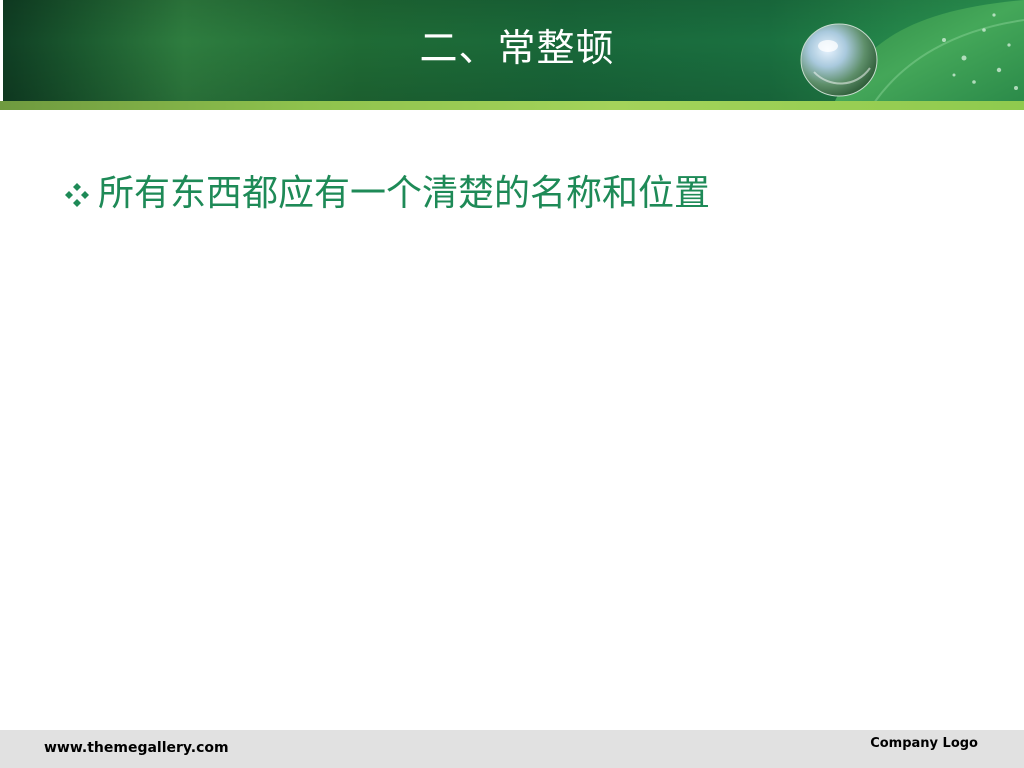  I want to click on footer-url: www.themegallery.com, so click(136, 748).